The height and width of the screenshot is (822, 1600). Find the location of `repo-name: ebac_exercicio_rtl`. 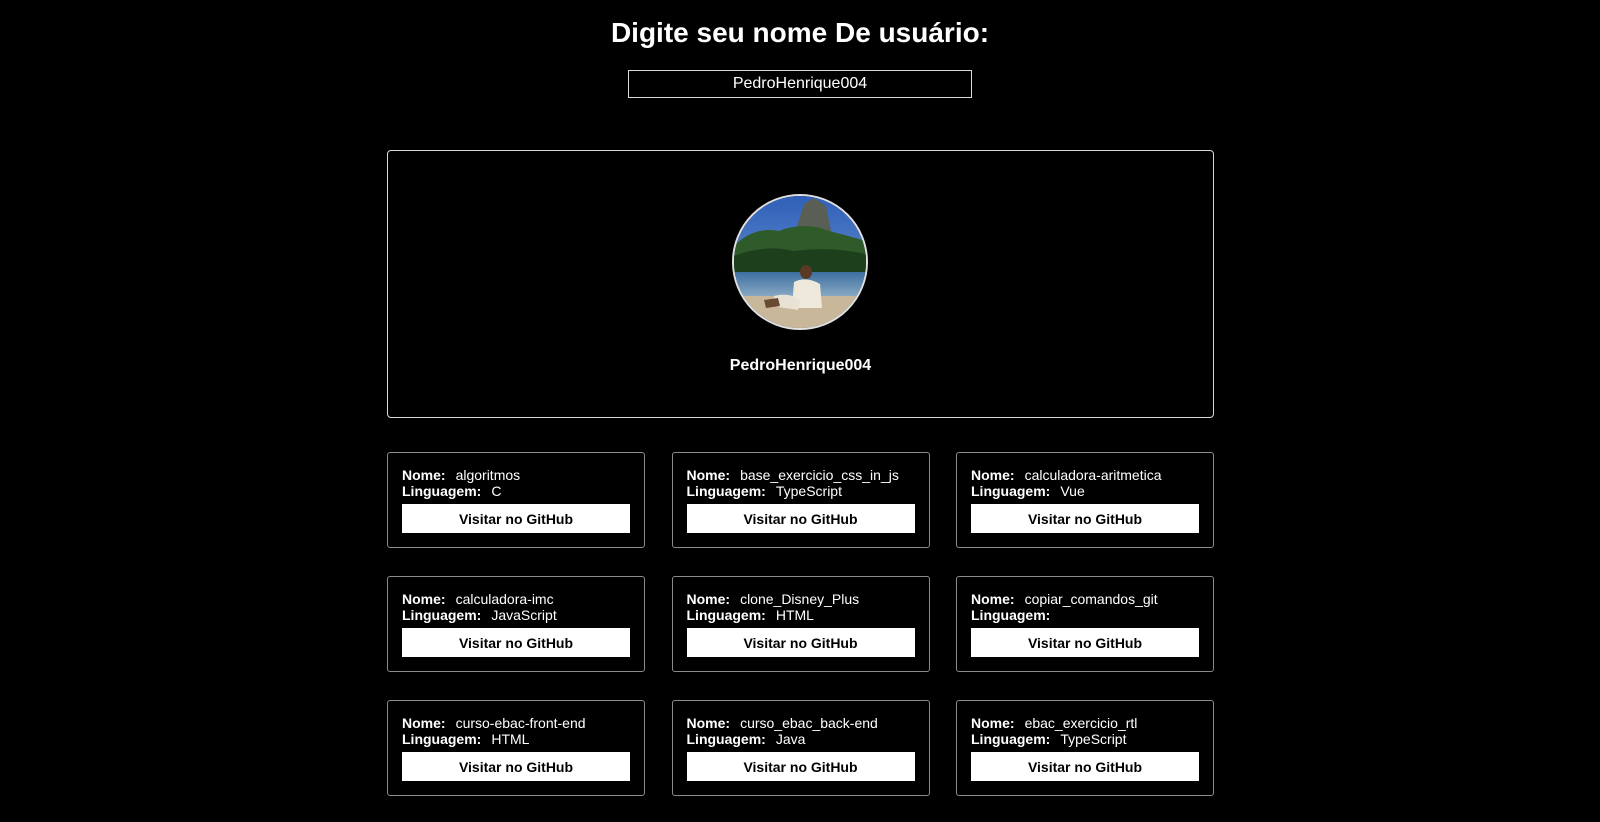

repo-name: ebac_exercicio_rtl is located at coordinates (1081, 723).